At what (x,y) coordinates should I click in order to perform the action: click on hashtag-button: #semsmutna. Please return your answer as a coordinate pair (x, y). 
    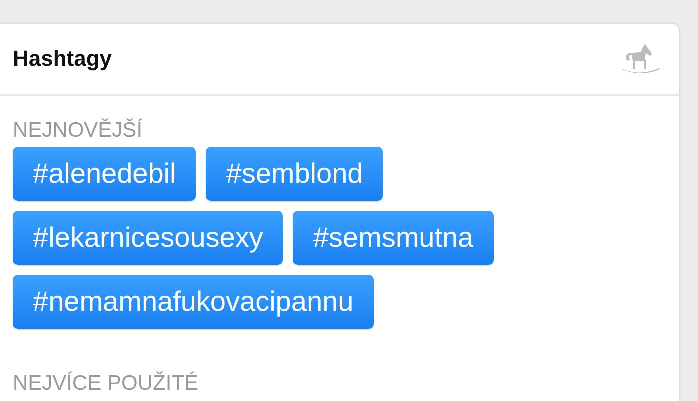
    Looking at the image, I should click on (393, 238).